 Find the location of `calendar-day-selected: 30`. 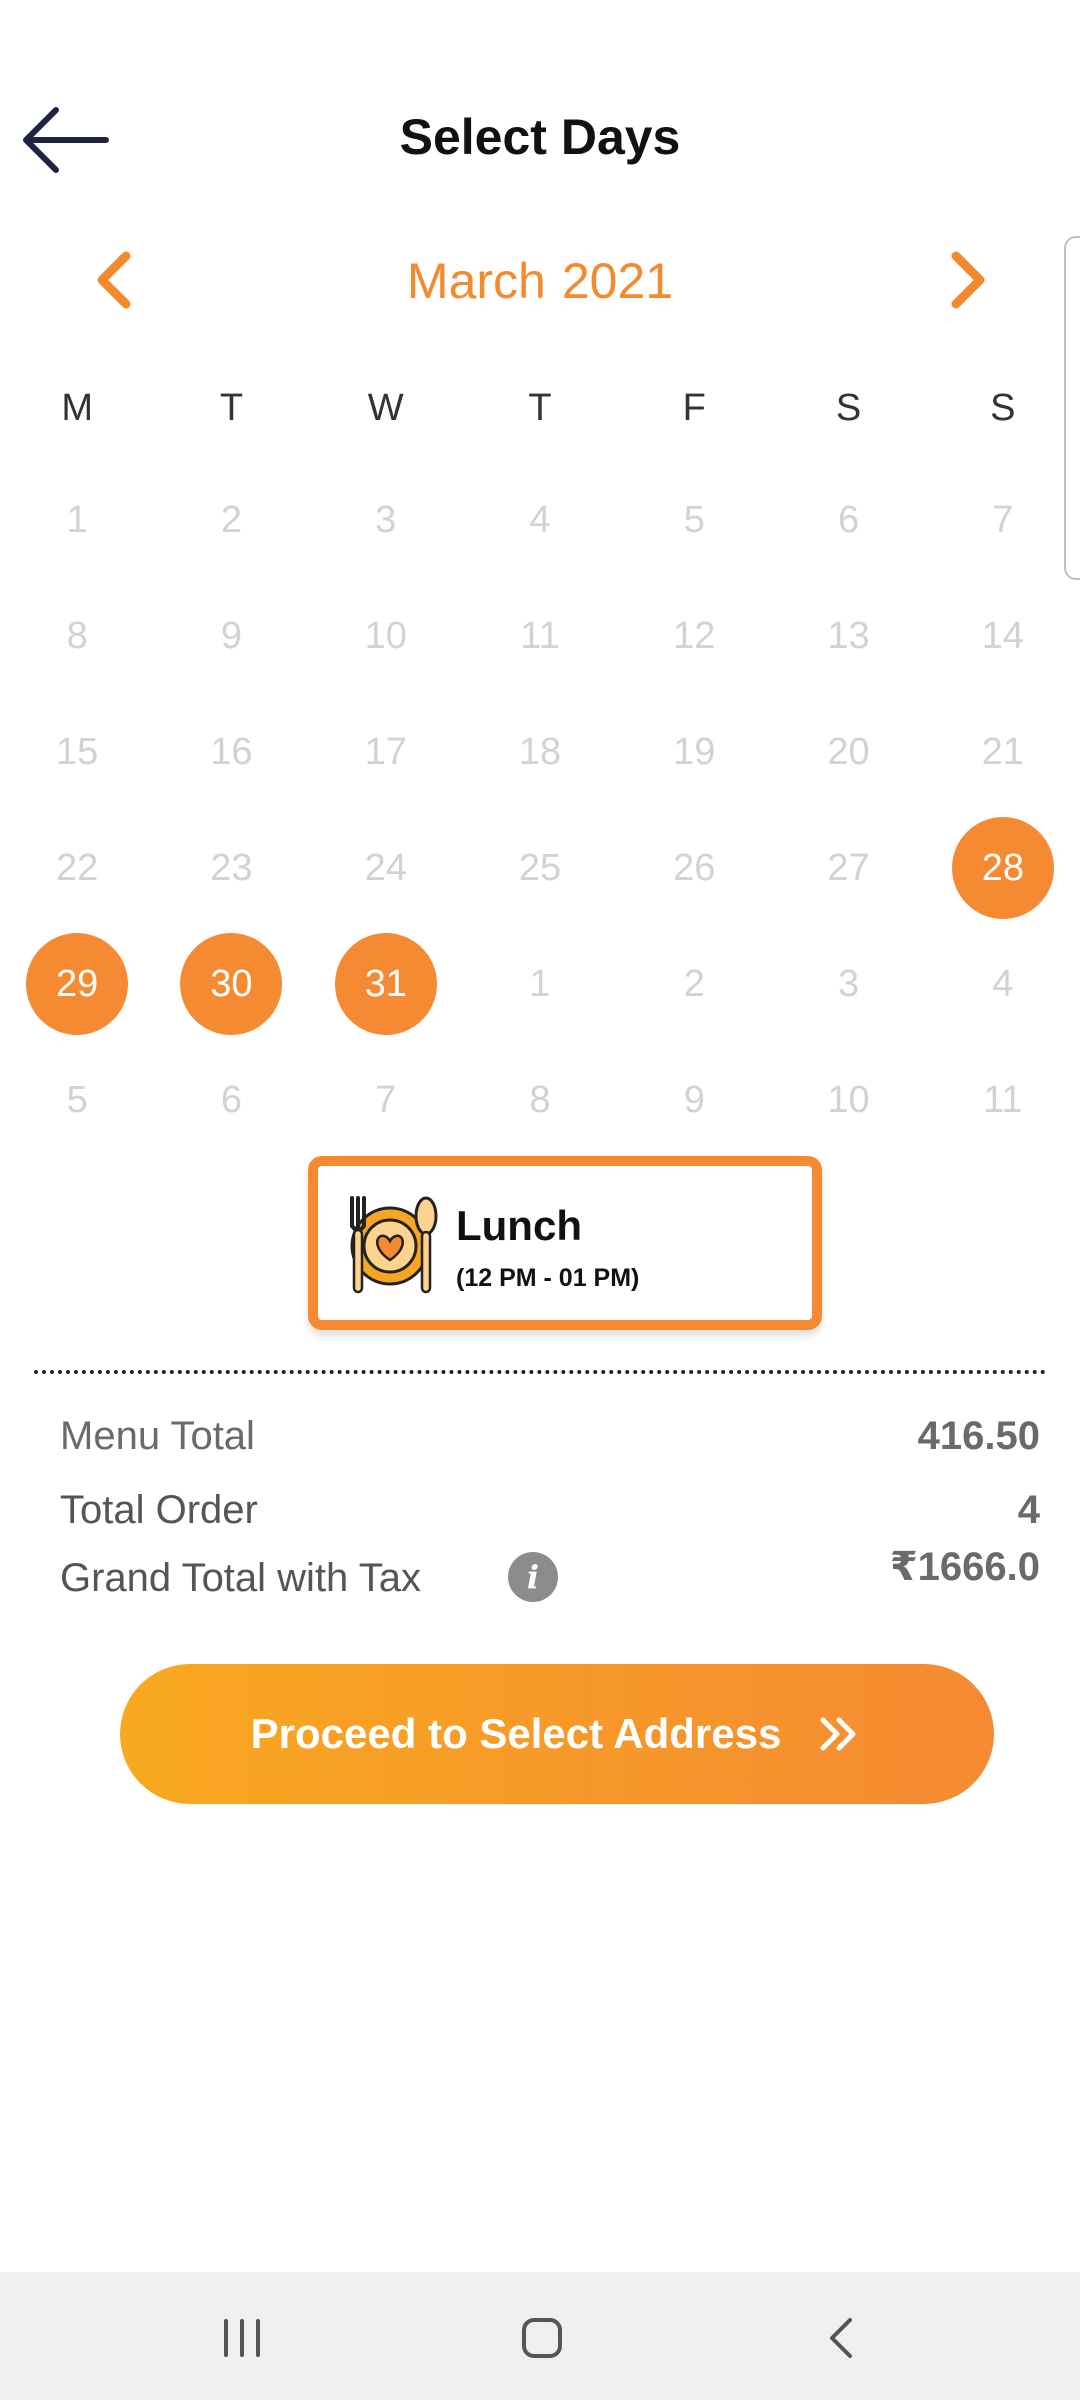

calendar-day-selected: 30 is located at coordinates (231, 984).